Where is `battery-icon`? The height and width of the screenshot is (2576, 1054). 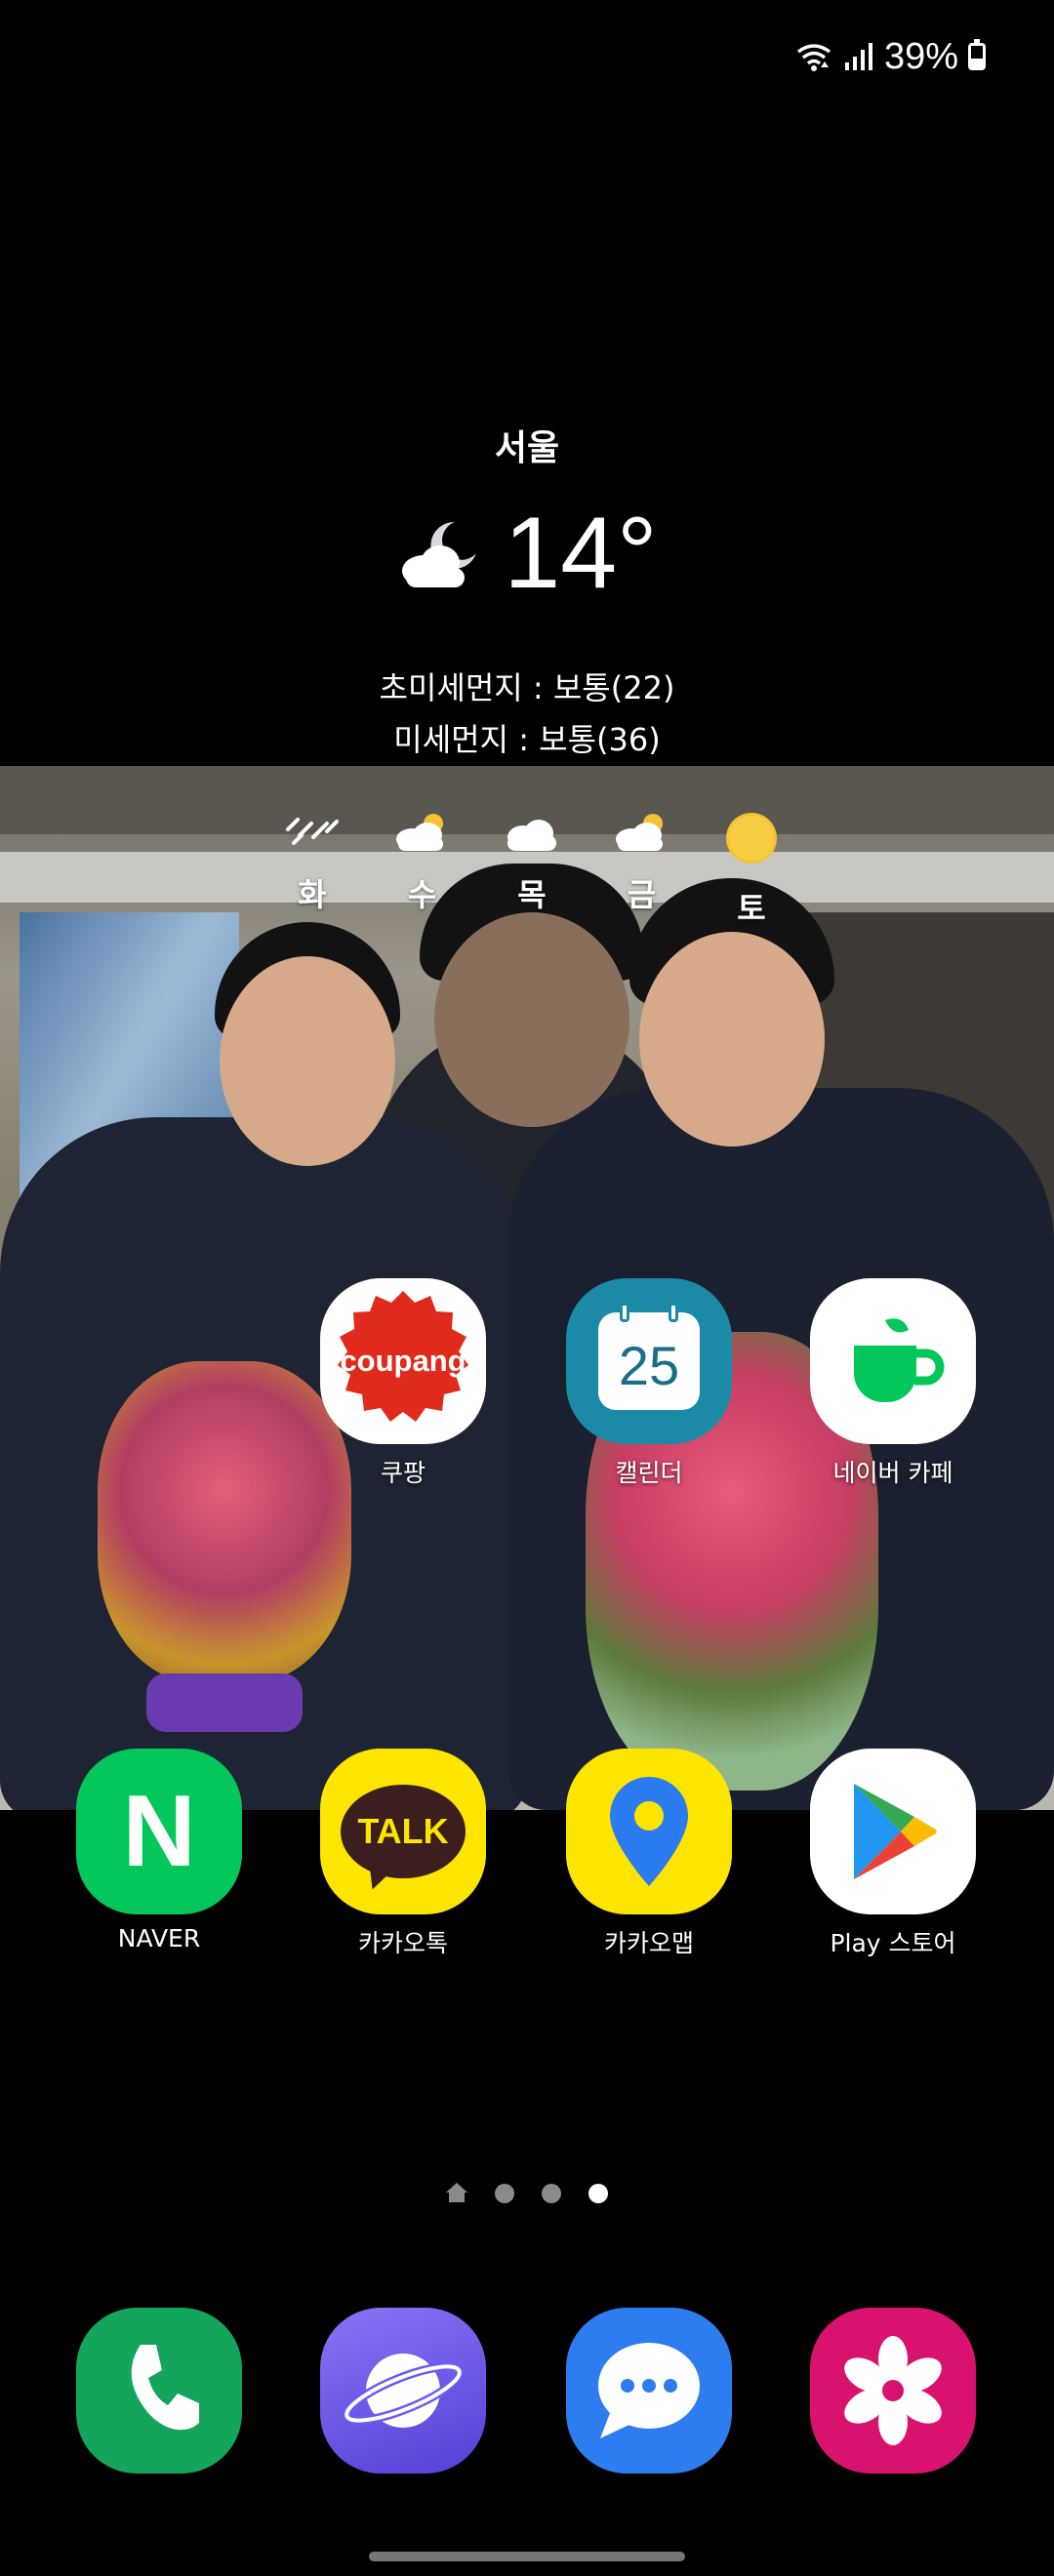 battery-icon is located at coordinates (977, 54).